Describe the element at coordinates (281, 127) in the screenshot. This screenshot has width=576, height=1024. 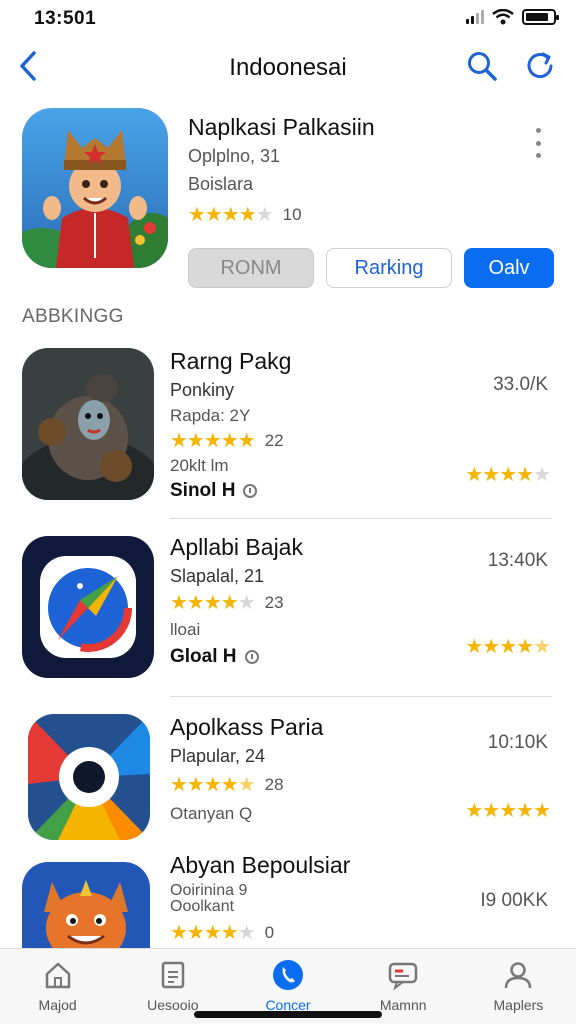
I see `featured-app-title: Naplkasi Palkasiin` at that location.